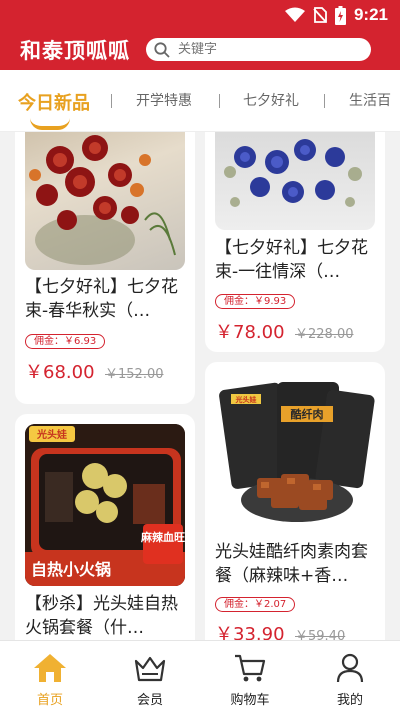  I want to click on product-image: 光头娃 自热小火锅 麻辣血旺, so click(105, 505).